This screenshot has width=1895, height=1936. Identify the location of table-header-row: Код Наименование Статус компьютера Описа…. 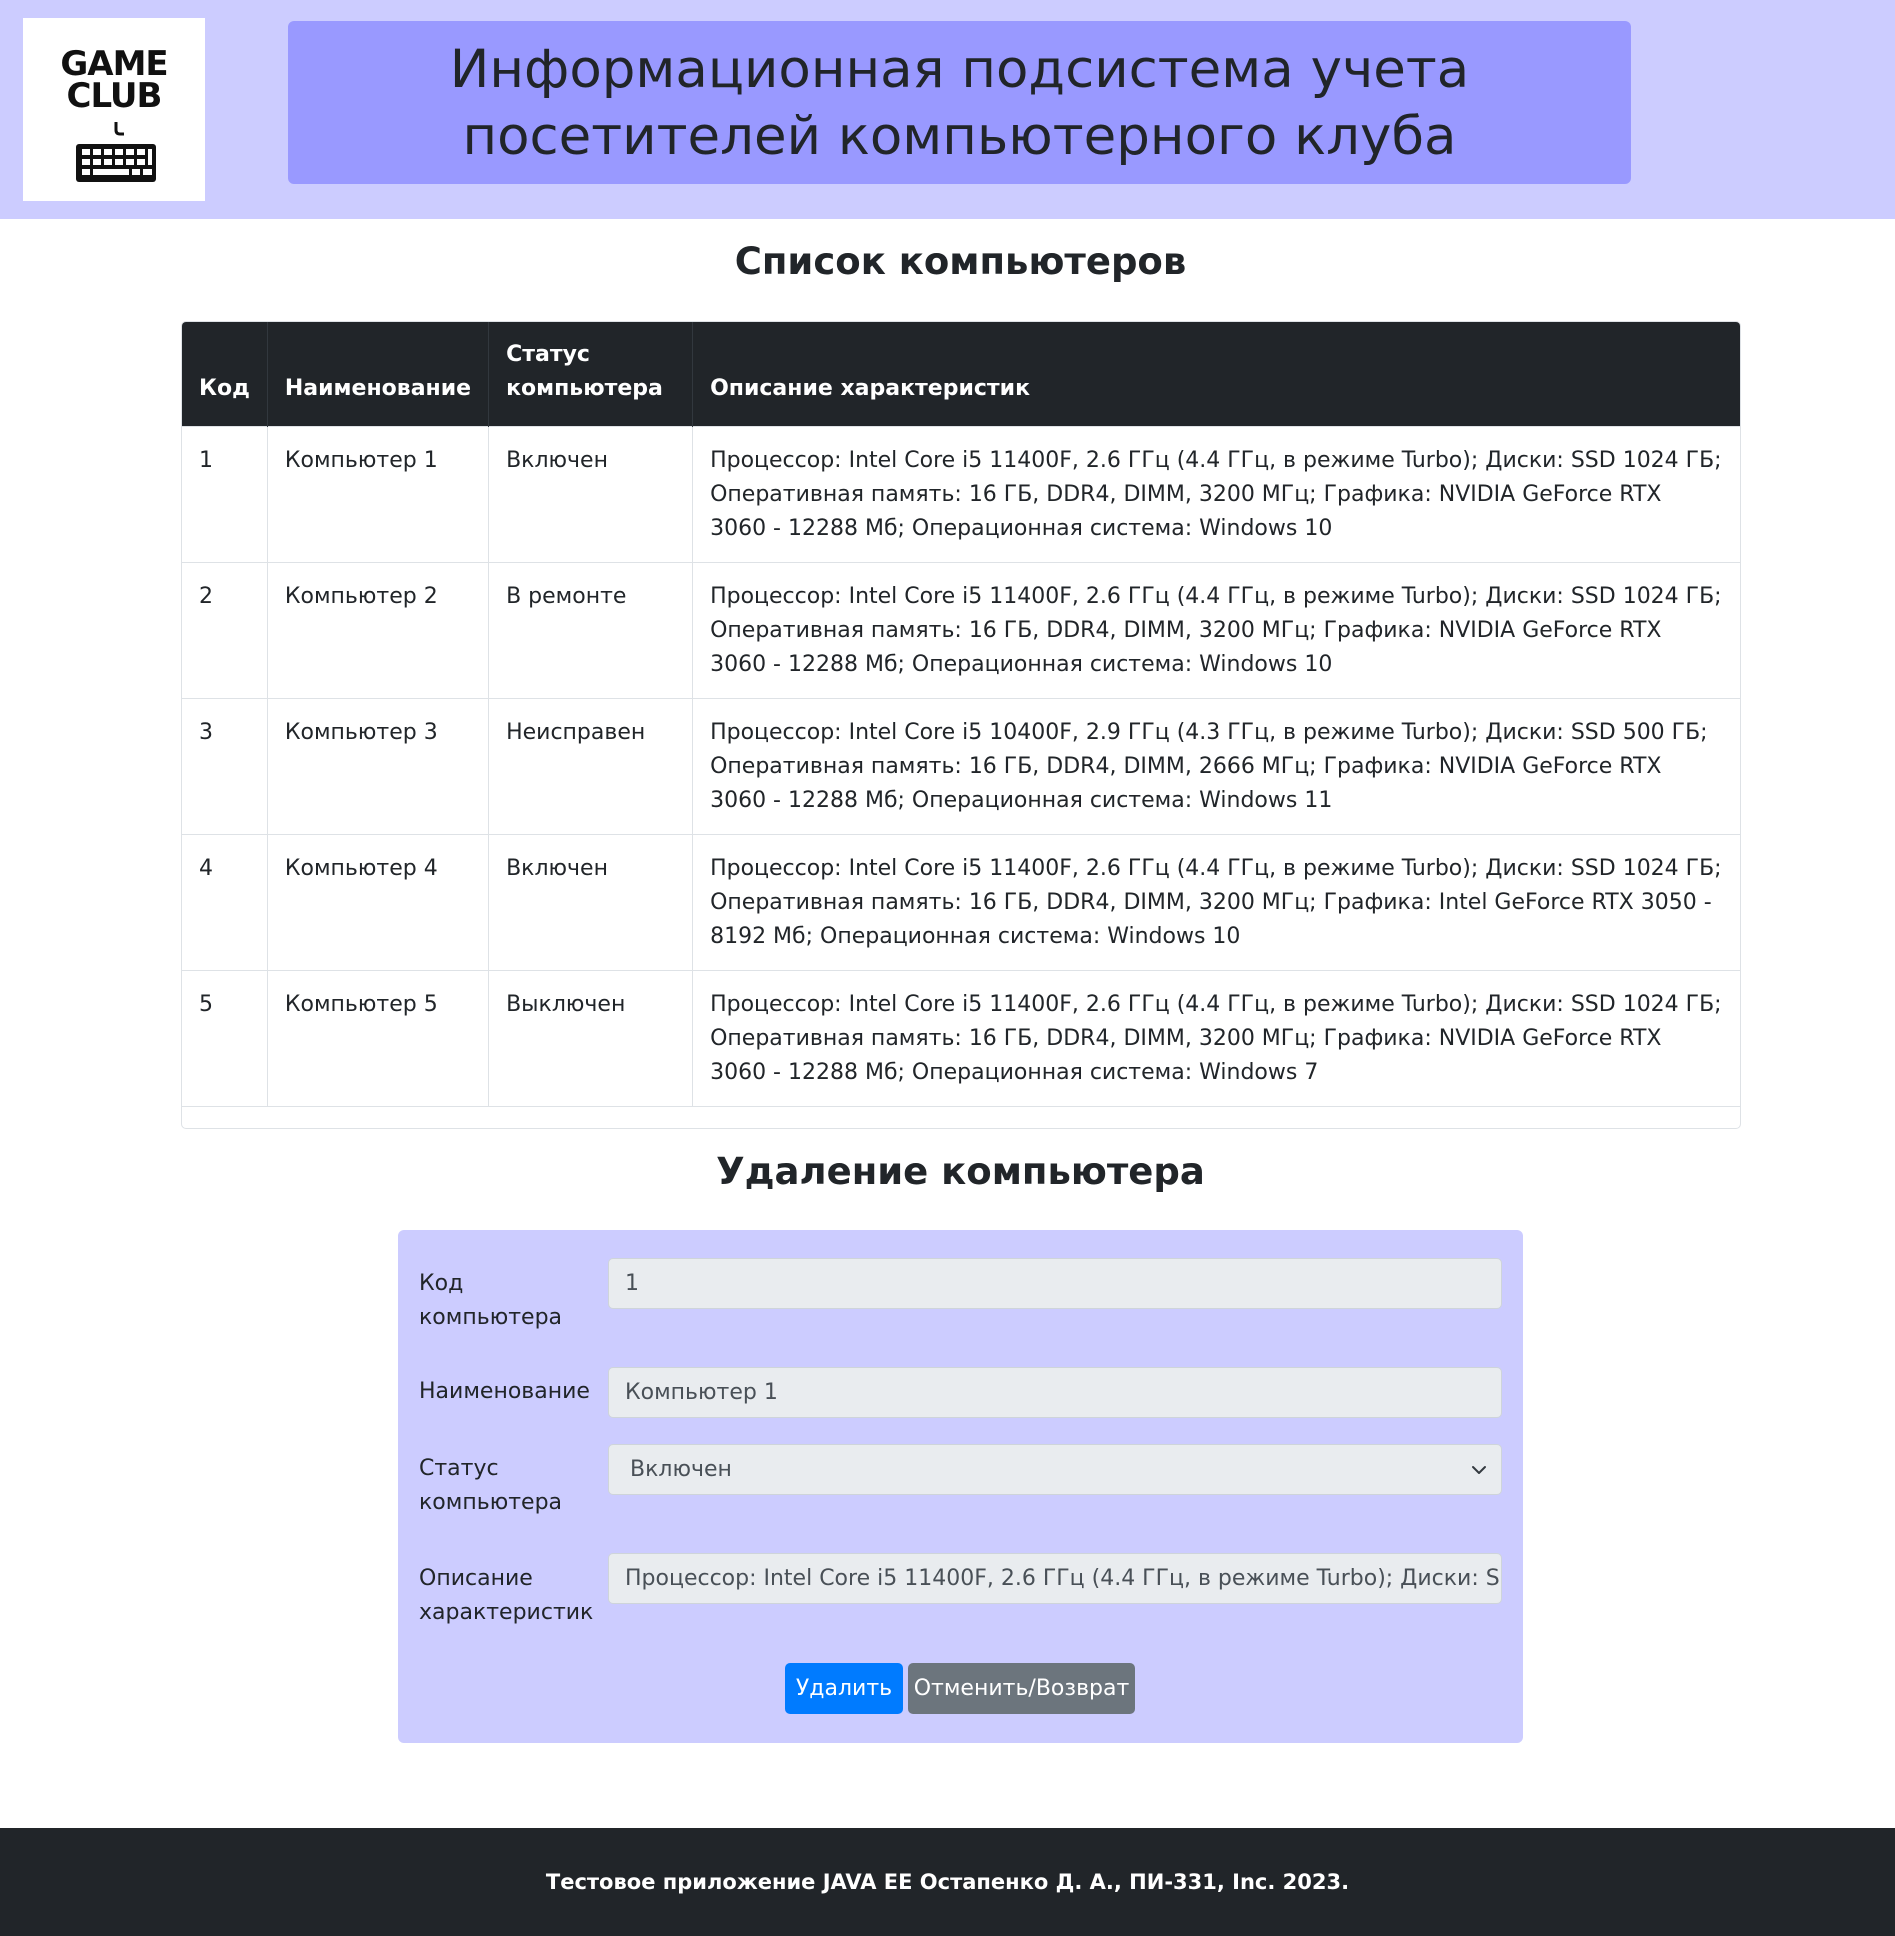
(961, 374).